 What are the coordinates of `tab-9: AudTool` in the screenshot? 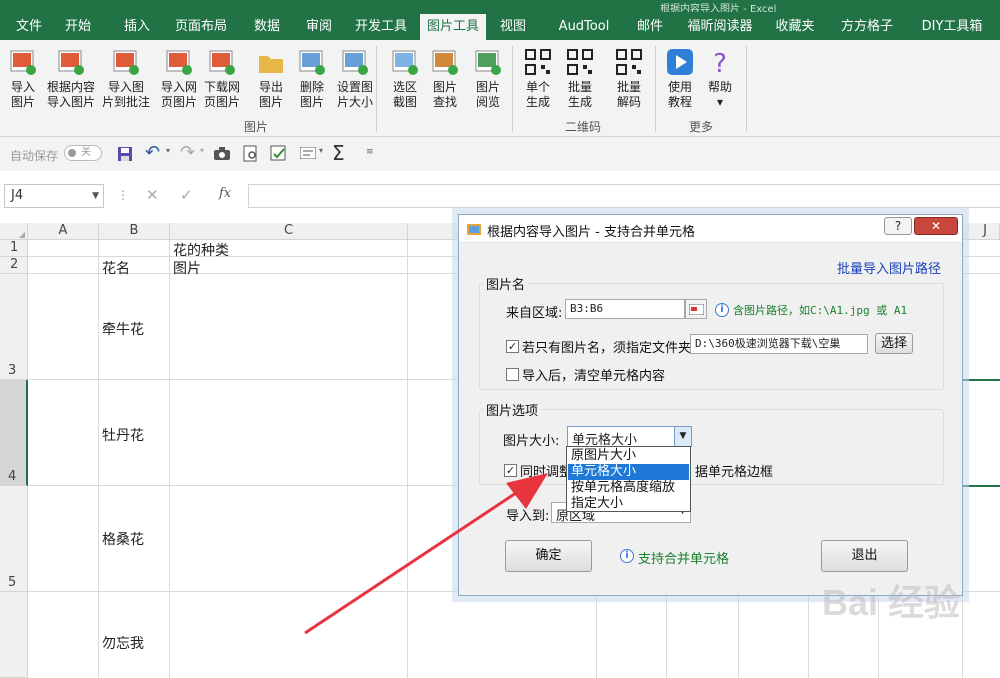 It's located at (584, 27).